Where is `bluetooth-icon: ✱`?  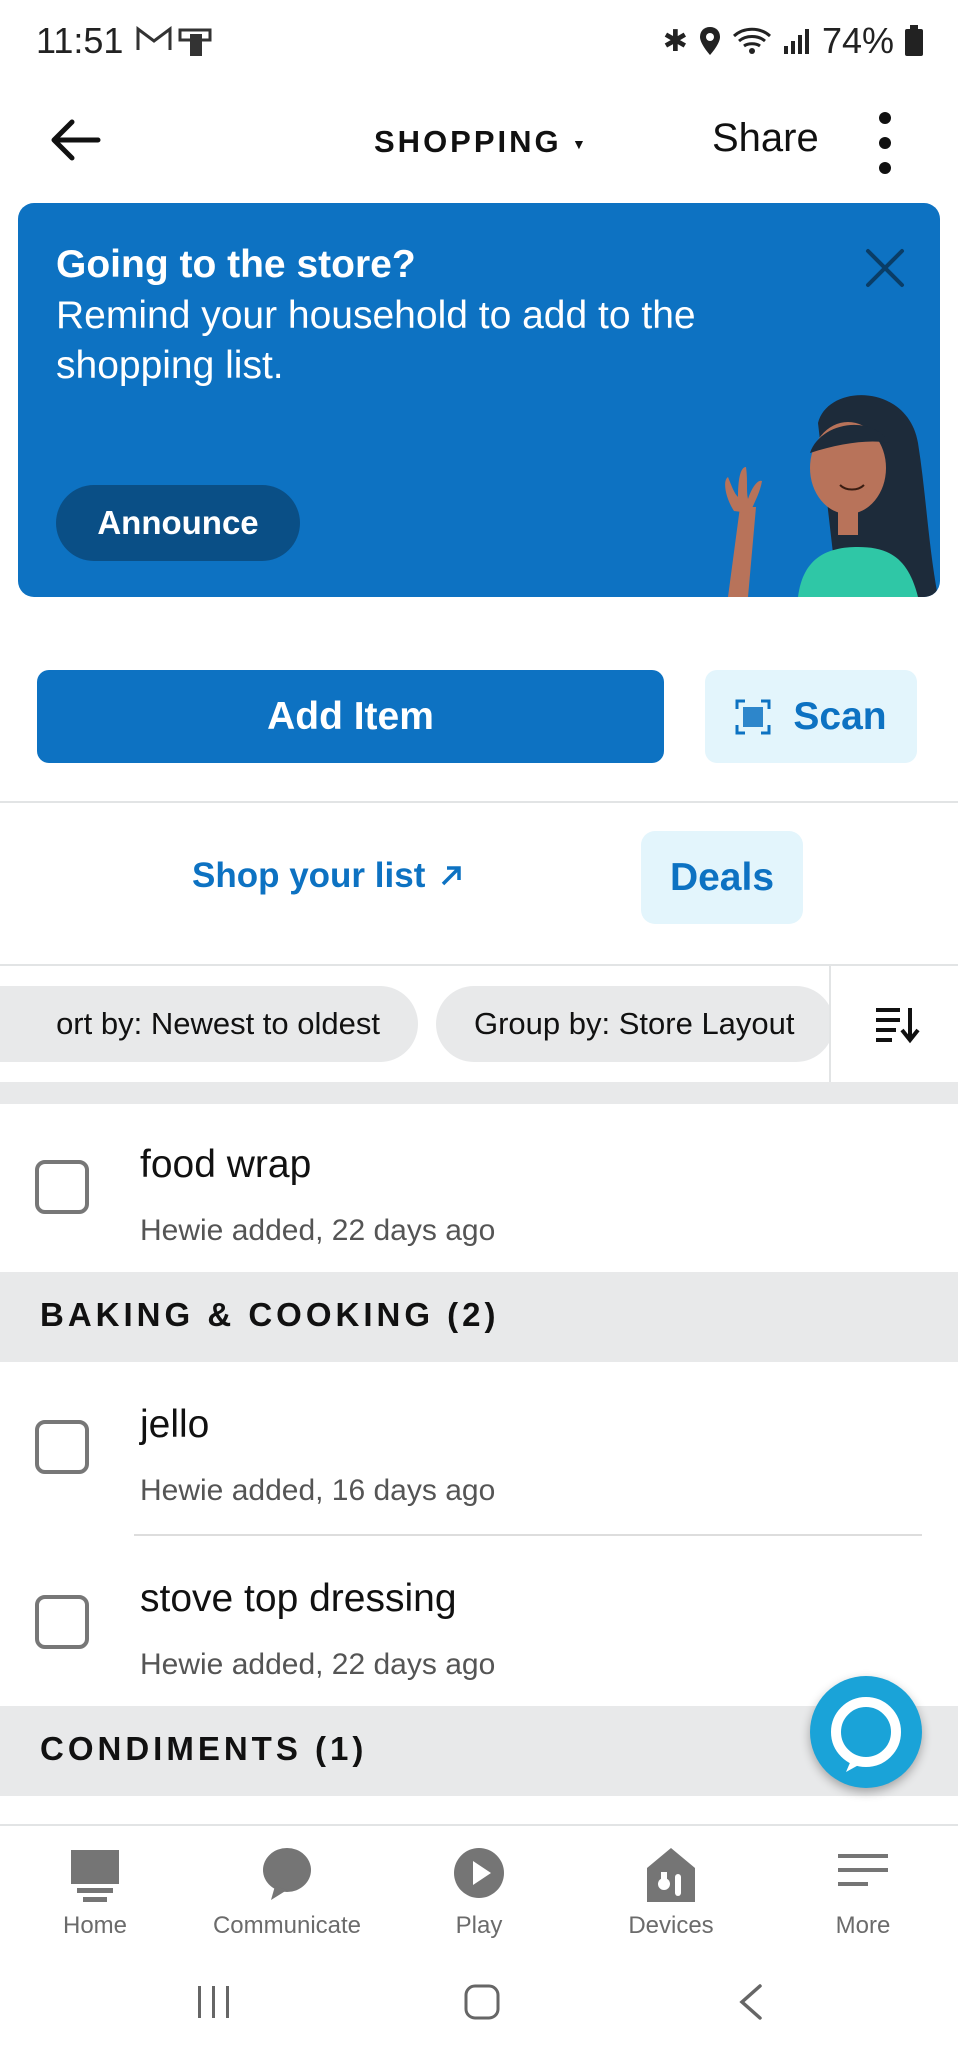 bluetooth-icon: ✱ is located at coordinates (675, 41).